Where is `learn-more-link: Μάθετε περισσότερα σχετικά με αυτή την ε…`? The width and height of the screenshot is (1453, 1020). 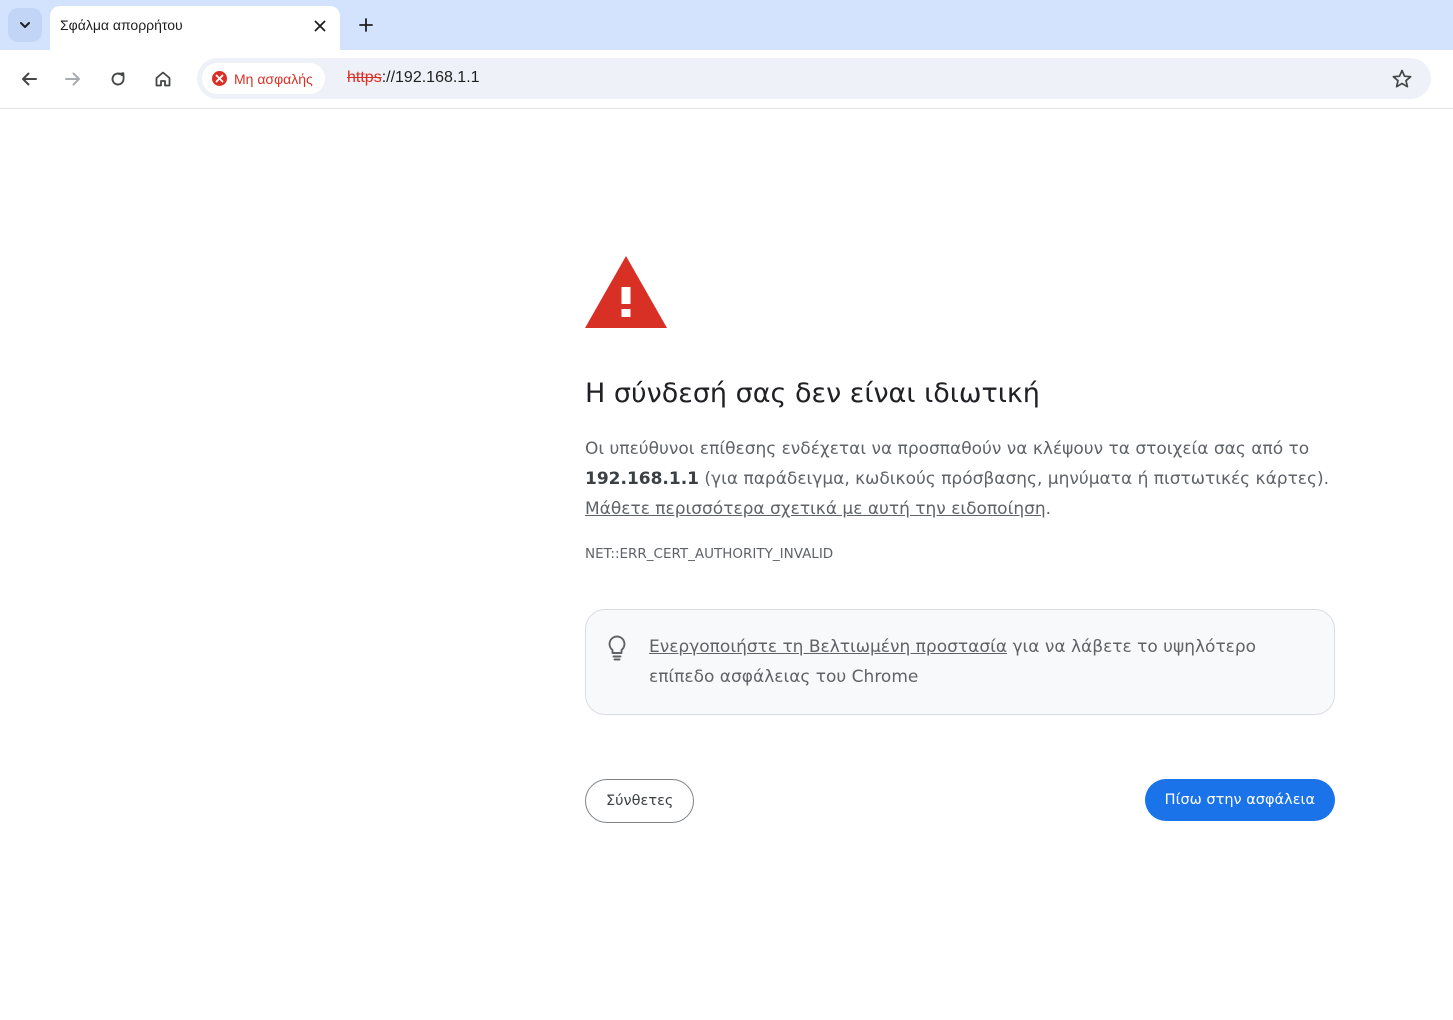
learn-more-link: Μάθετε περισσότερα σχετικά με αυτή την ε… is located at coordinates (815, 509).